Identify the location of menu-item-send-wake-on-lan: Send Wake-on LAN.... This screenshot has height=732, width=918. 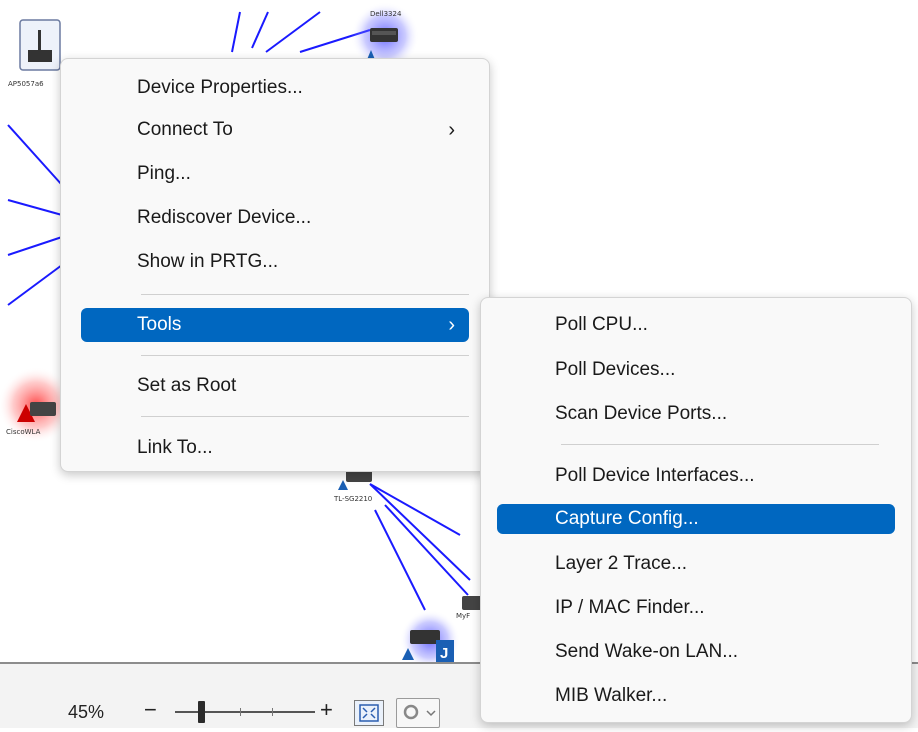
(696, 652).